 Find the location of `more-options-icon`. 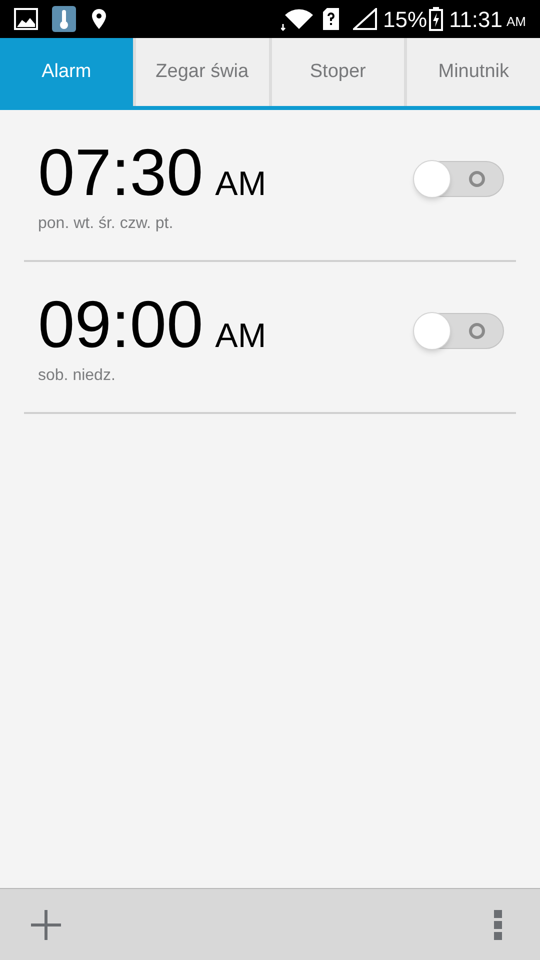

more-options-icon is located at coordinates (498, 925).